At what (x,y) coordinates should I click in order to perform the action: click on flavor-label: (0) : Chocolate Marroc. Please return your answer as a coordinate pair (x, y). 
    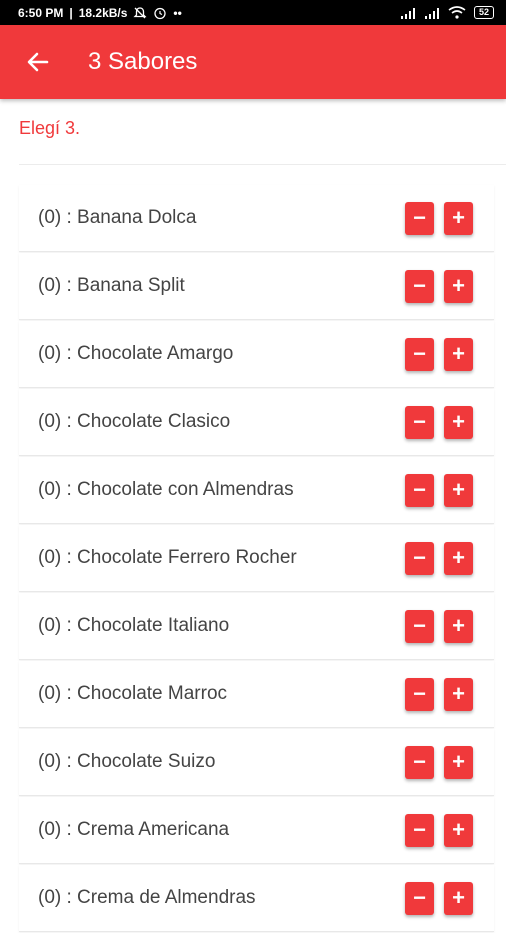
    Looking at the image, I should click on (133, 693).